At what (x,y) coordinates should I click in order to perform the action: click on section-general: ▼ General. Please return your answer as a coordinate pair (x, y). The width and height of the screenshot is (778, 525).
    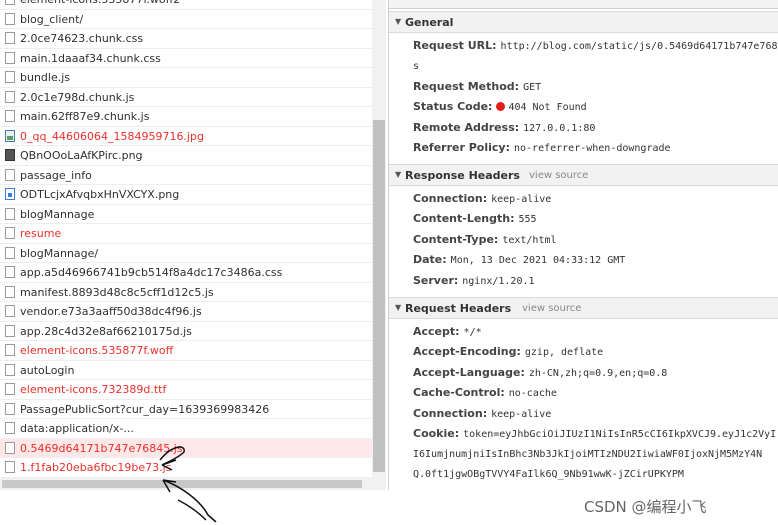
    Looking at the image, I should click on (583, 22).